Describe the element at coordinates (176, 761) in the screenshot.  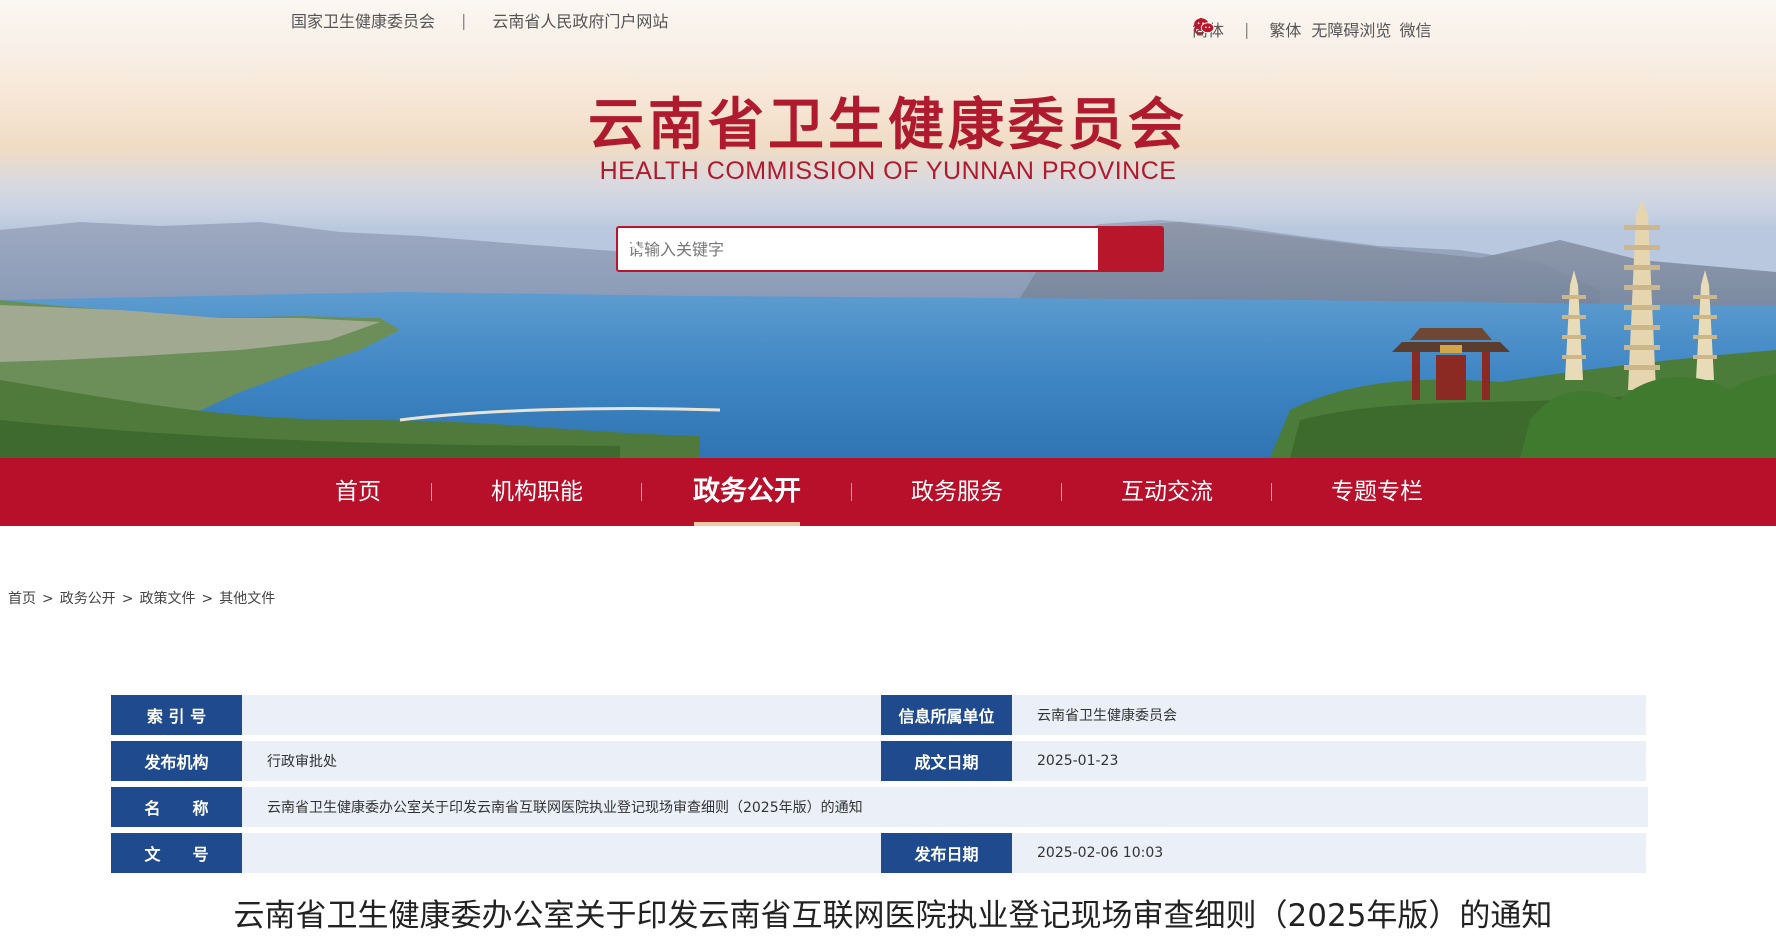
I see `publisher-label: 发布机构` at that location.